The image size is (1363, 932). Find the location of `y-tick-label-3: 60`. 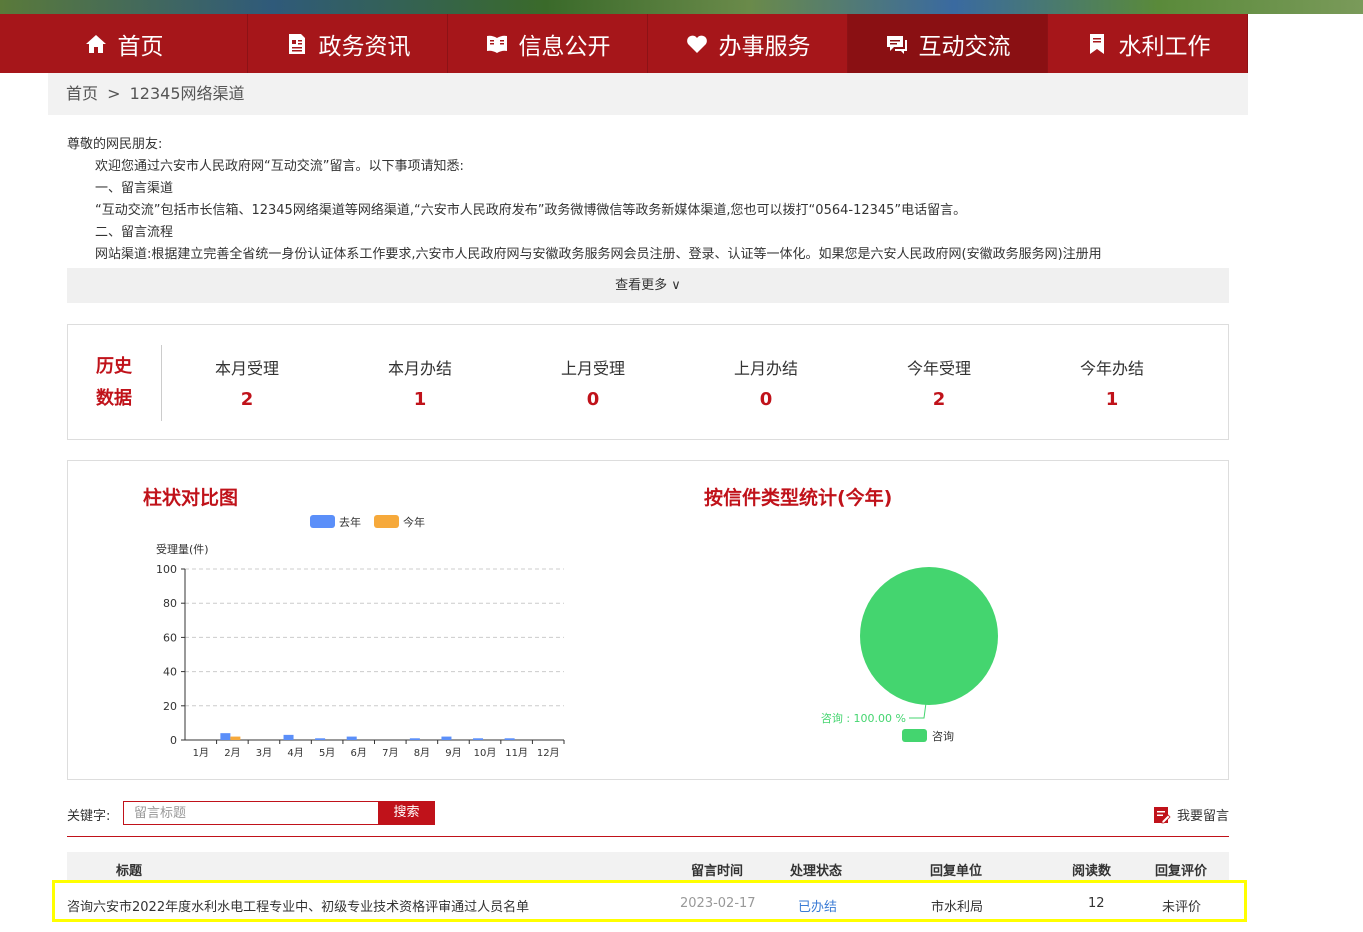

y-tick-label-3: 60 is located at coordinates (170, 637).